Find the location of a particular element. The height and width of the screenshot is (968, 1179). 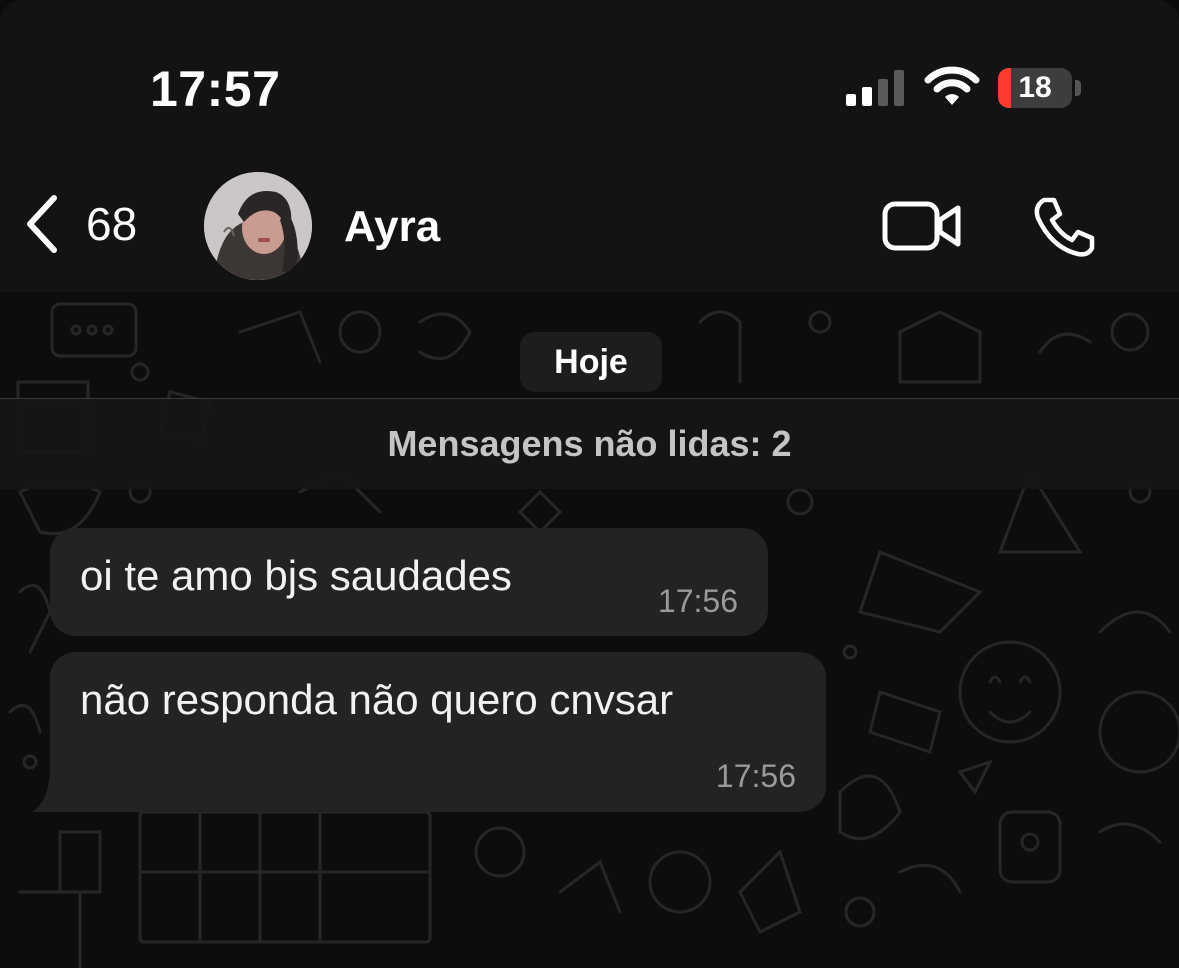

date-separator: Hoje is located at coordinates (591, 362).